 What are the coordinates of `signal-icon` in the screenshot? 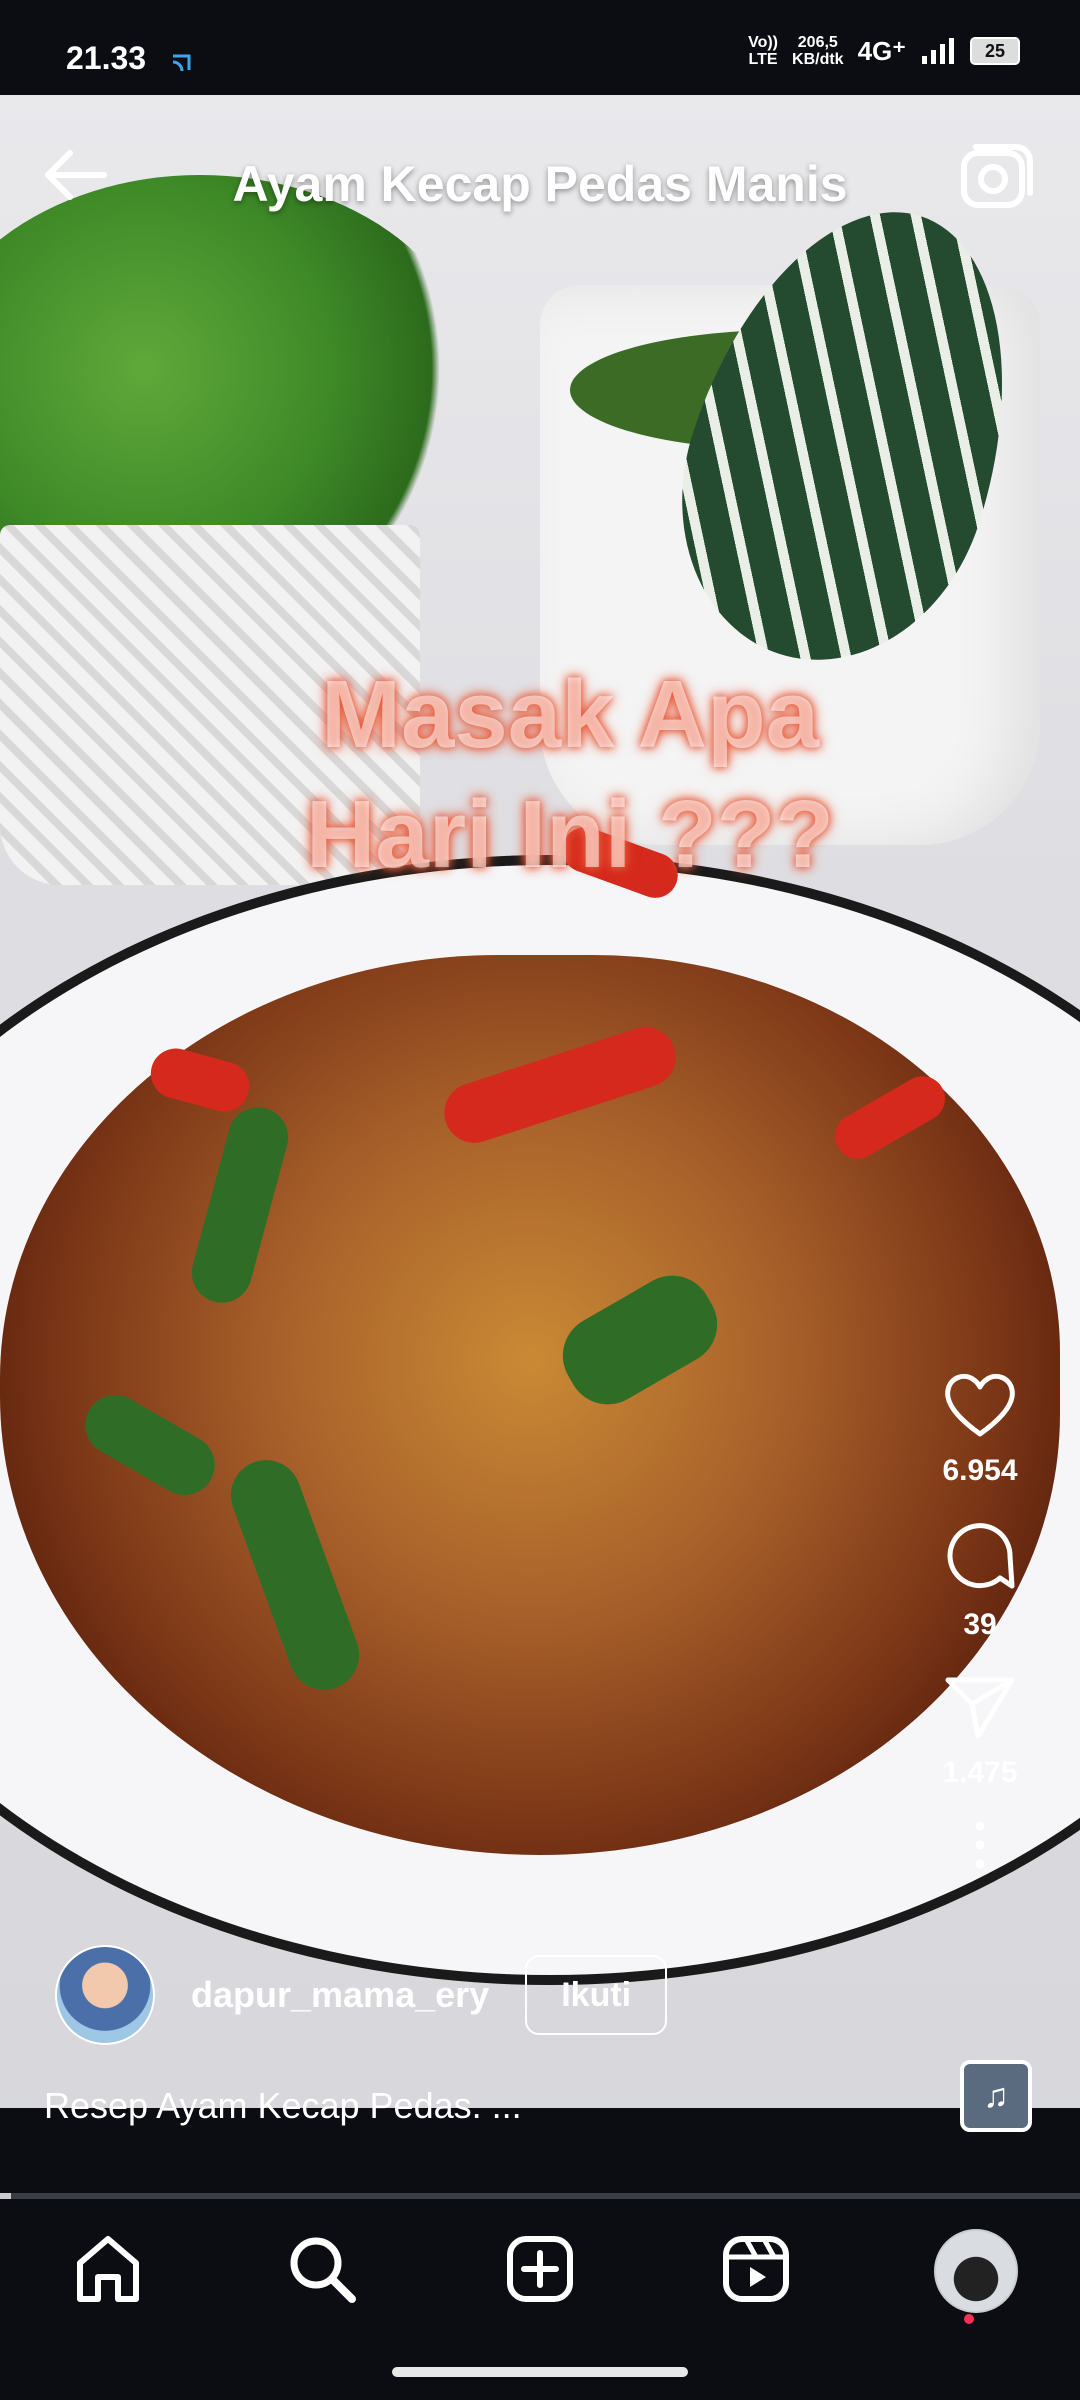 It's located at (938, 51).